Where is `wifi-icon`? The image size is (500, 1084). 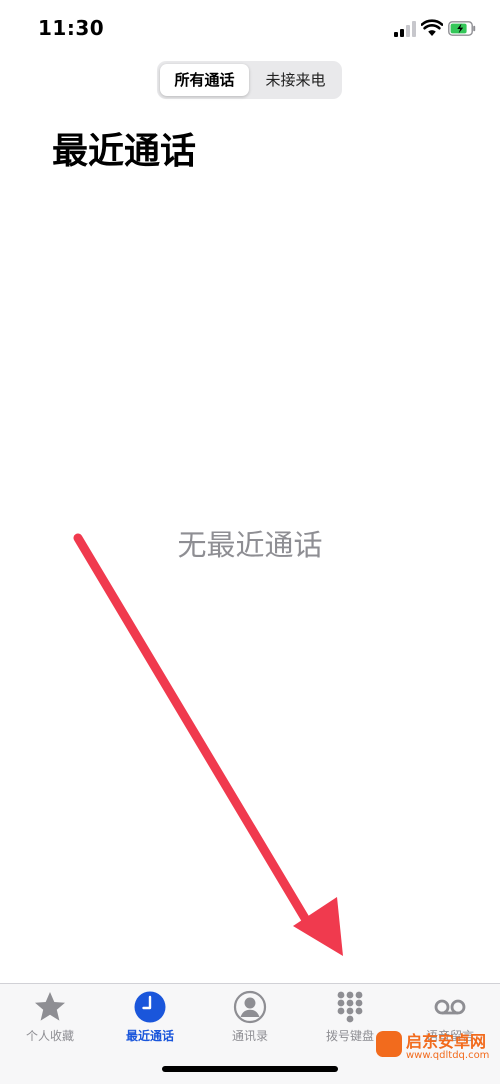 wifi-icon is located at coordinates (432, 27).